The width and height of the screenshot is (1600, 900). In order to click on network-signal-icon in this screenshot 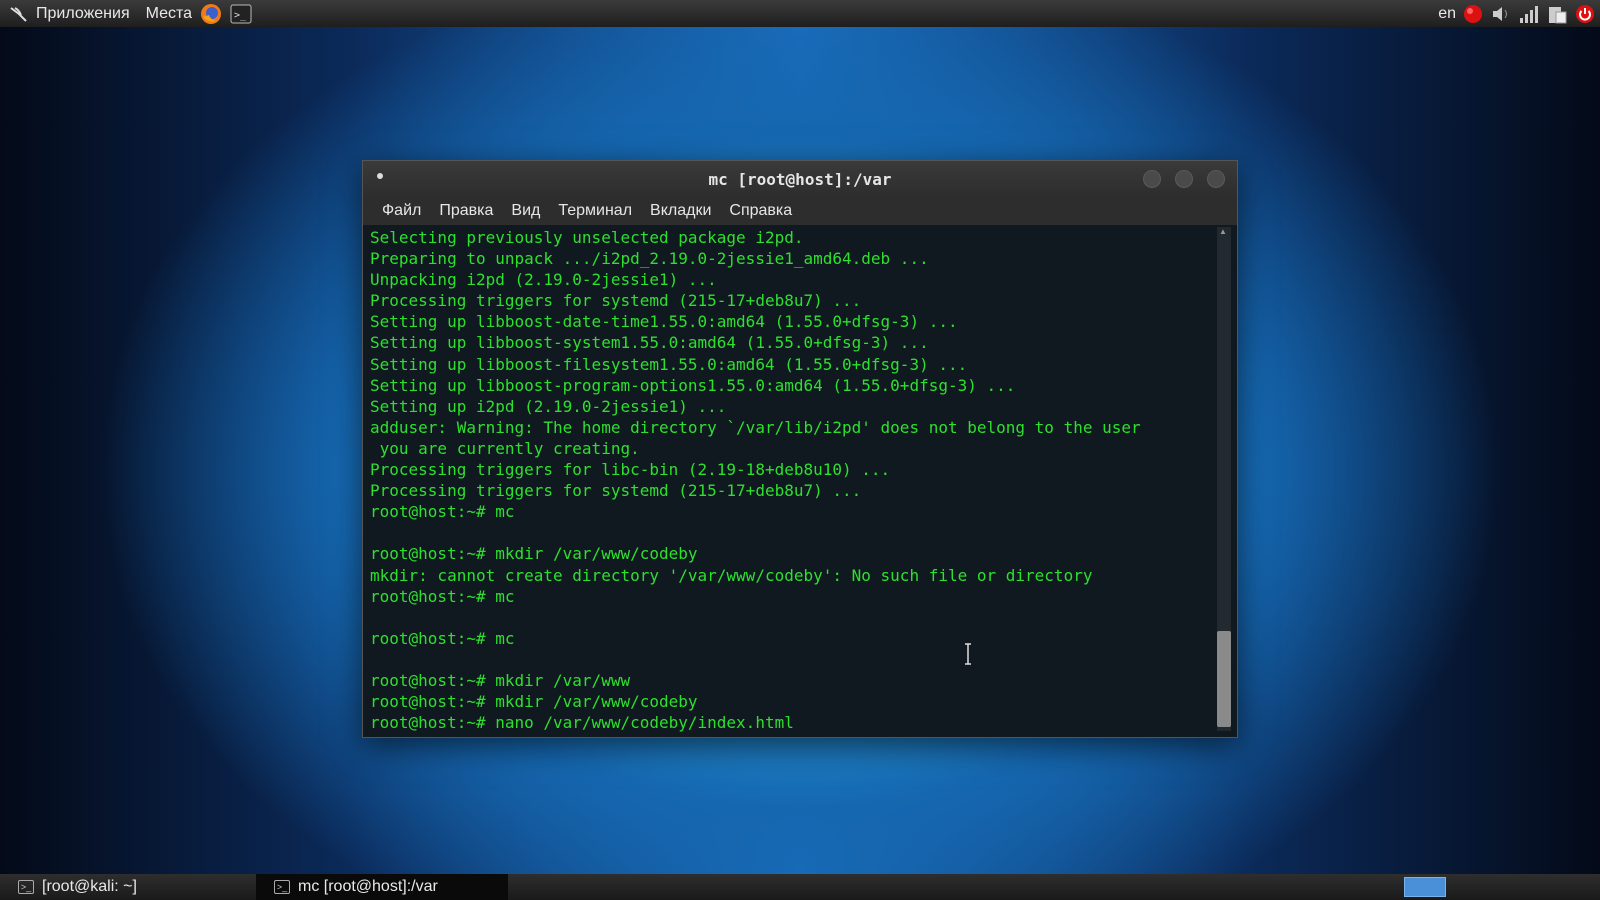, I will do `click(1529, 14)`.